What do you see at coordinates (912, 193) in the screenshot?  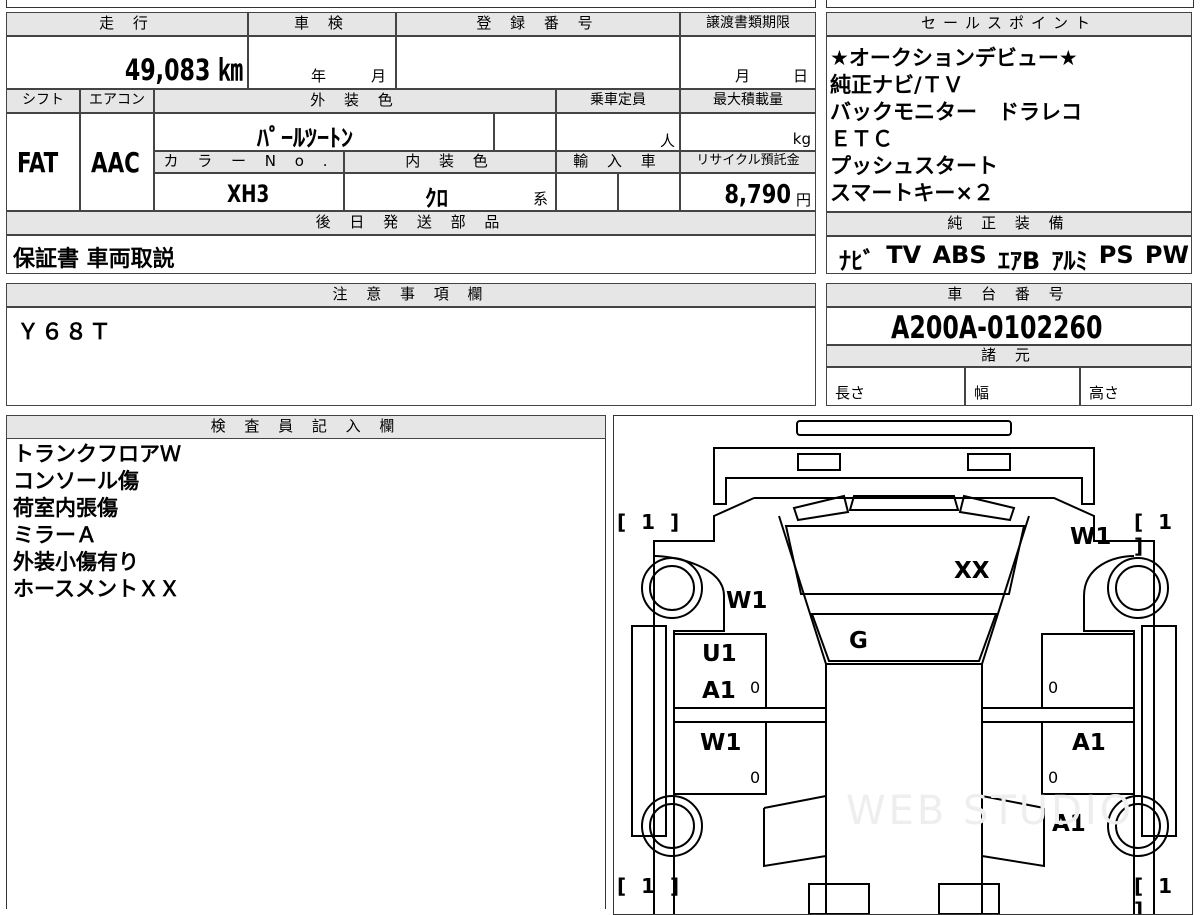 I see `sales-point-line: スマートキー×２` at bounding box center [912, 193].